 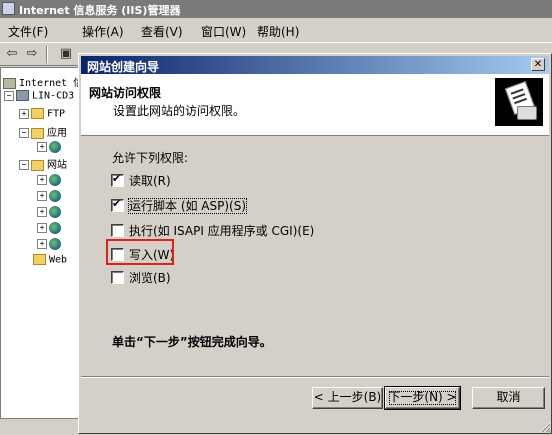 What do you see at coordinates (50, 83) in the screenshot?
I see `tree-item-label: Internet 信` at bounding box center [50, 83].